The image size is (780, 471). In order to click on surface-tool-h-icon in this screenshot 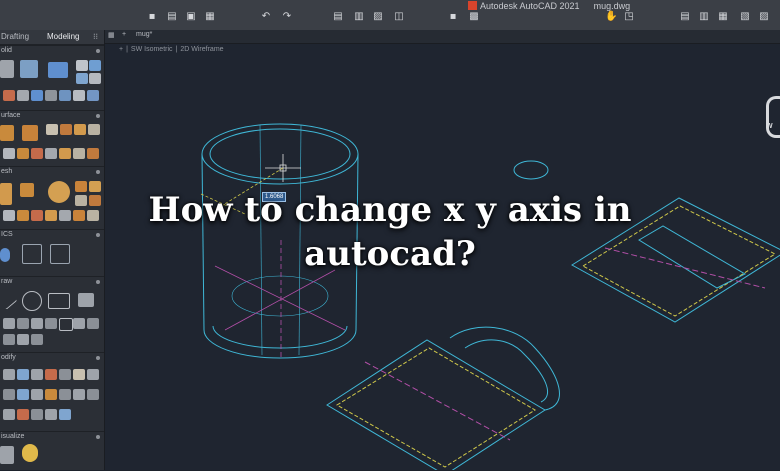, I will do `click(23, 153)`.